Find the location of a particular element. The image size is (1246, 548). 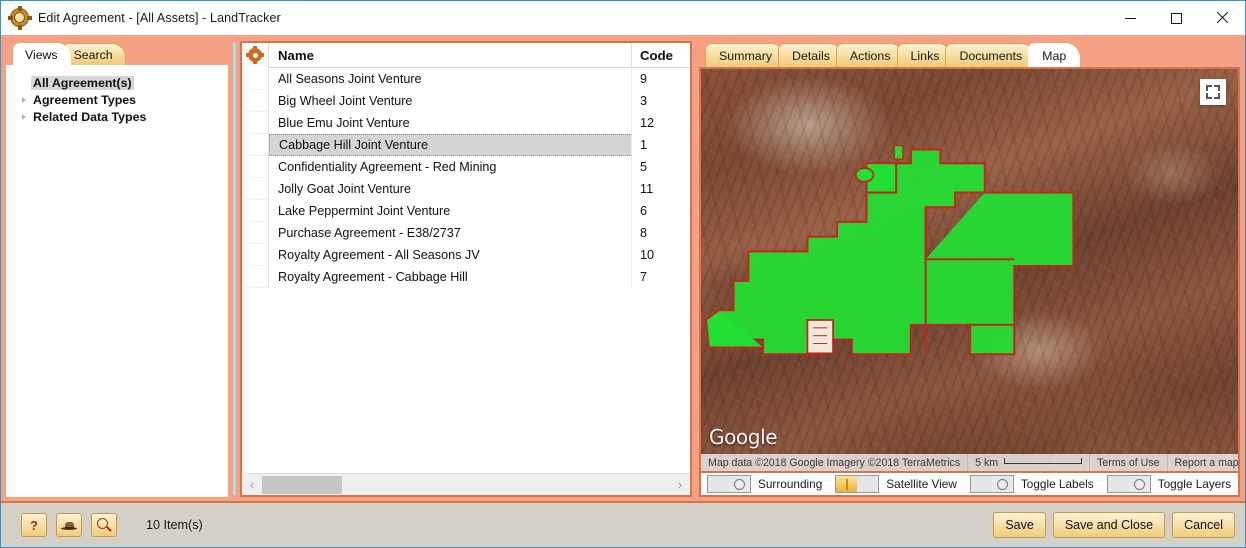

tab-label: Details is located at coordinates (811, 55).